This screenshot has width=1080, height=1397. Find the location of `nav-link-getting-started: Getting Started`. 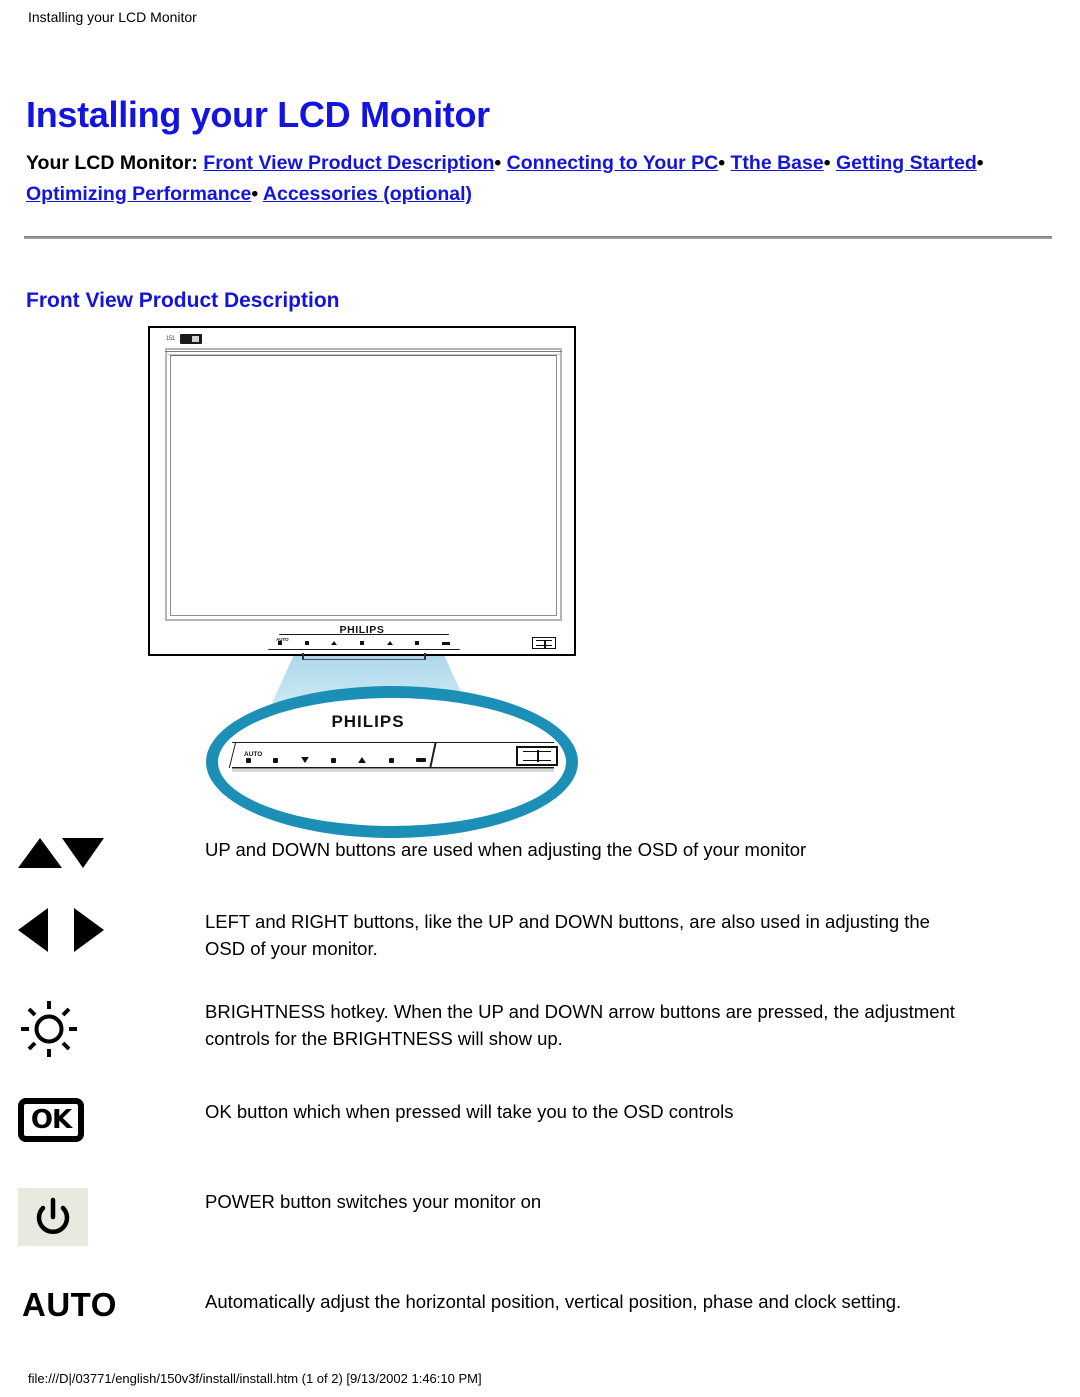

nav-link-getting-started: Getting Started is located at coordinates (906, 163).